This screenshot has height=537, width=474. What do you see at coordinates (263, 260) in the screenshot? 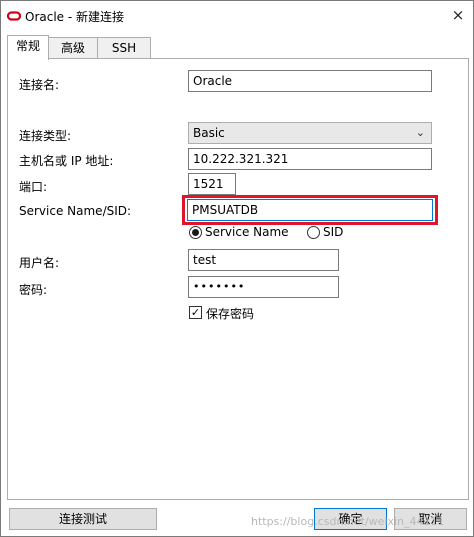
I see `user-input: test` at bounding box center [263, 260].